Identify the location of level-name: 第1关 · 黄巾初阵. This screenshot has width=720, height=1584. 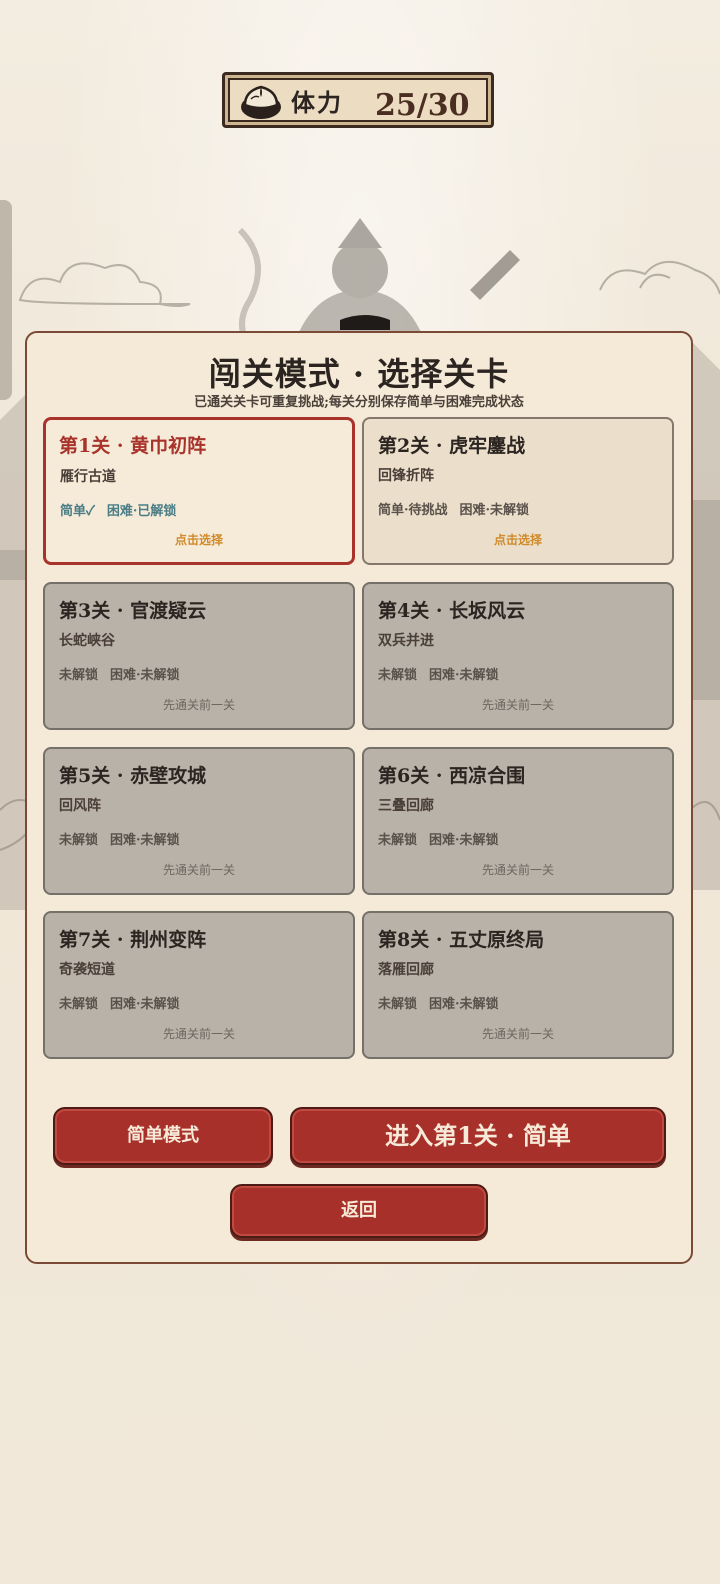
(133, 446).